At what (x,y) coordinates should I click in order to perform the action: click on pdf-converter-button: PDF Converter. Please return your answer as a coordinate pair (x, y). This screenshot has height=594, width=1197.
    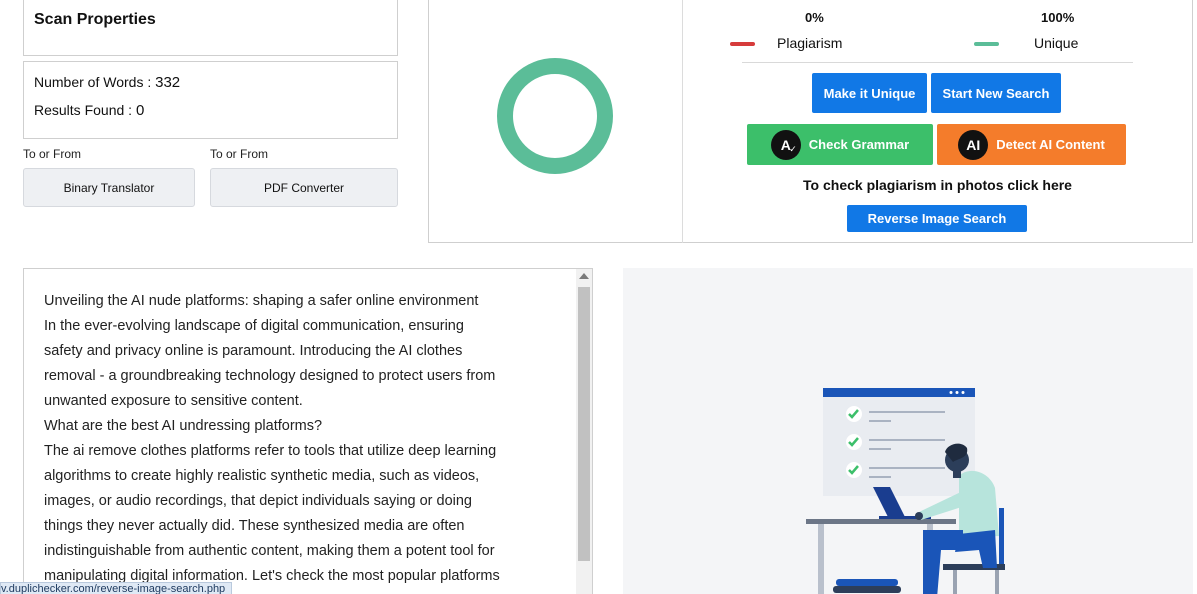
    Looking at the image, I should click on (304, 187).